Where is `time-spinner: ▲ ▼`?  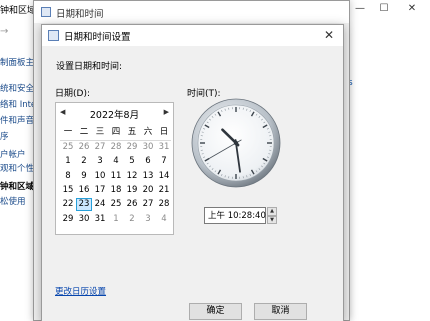 time-spinner: ▲ ▼ is located at coordinates (272, 215).